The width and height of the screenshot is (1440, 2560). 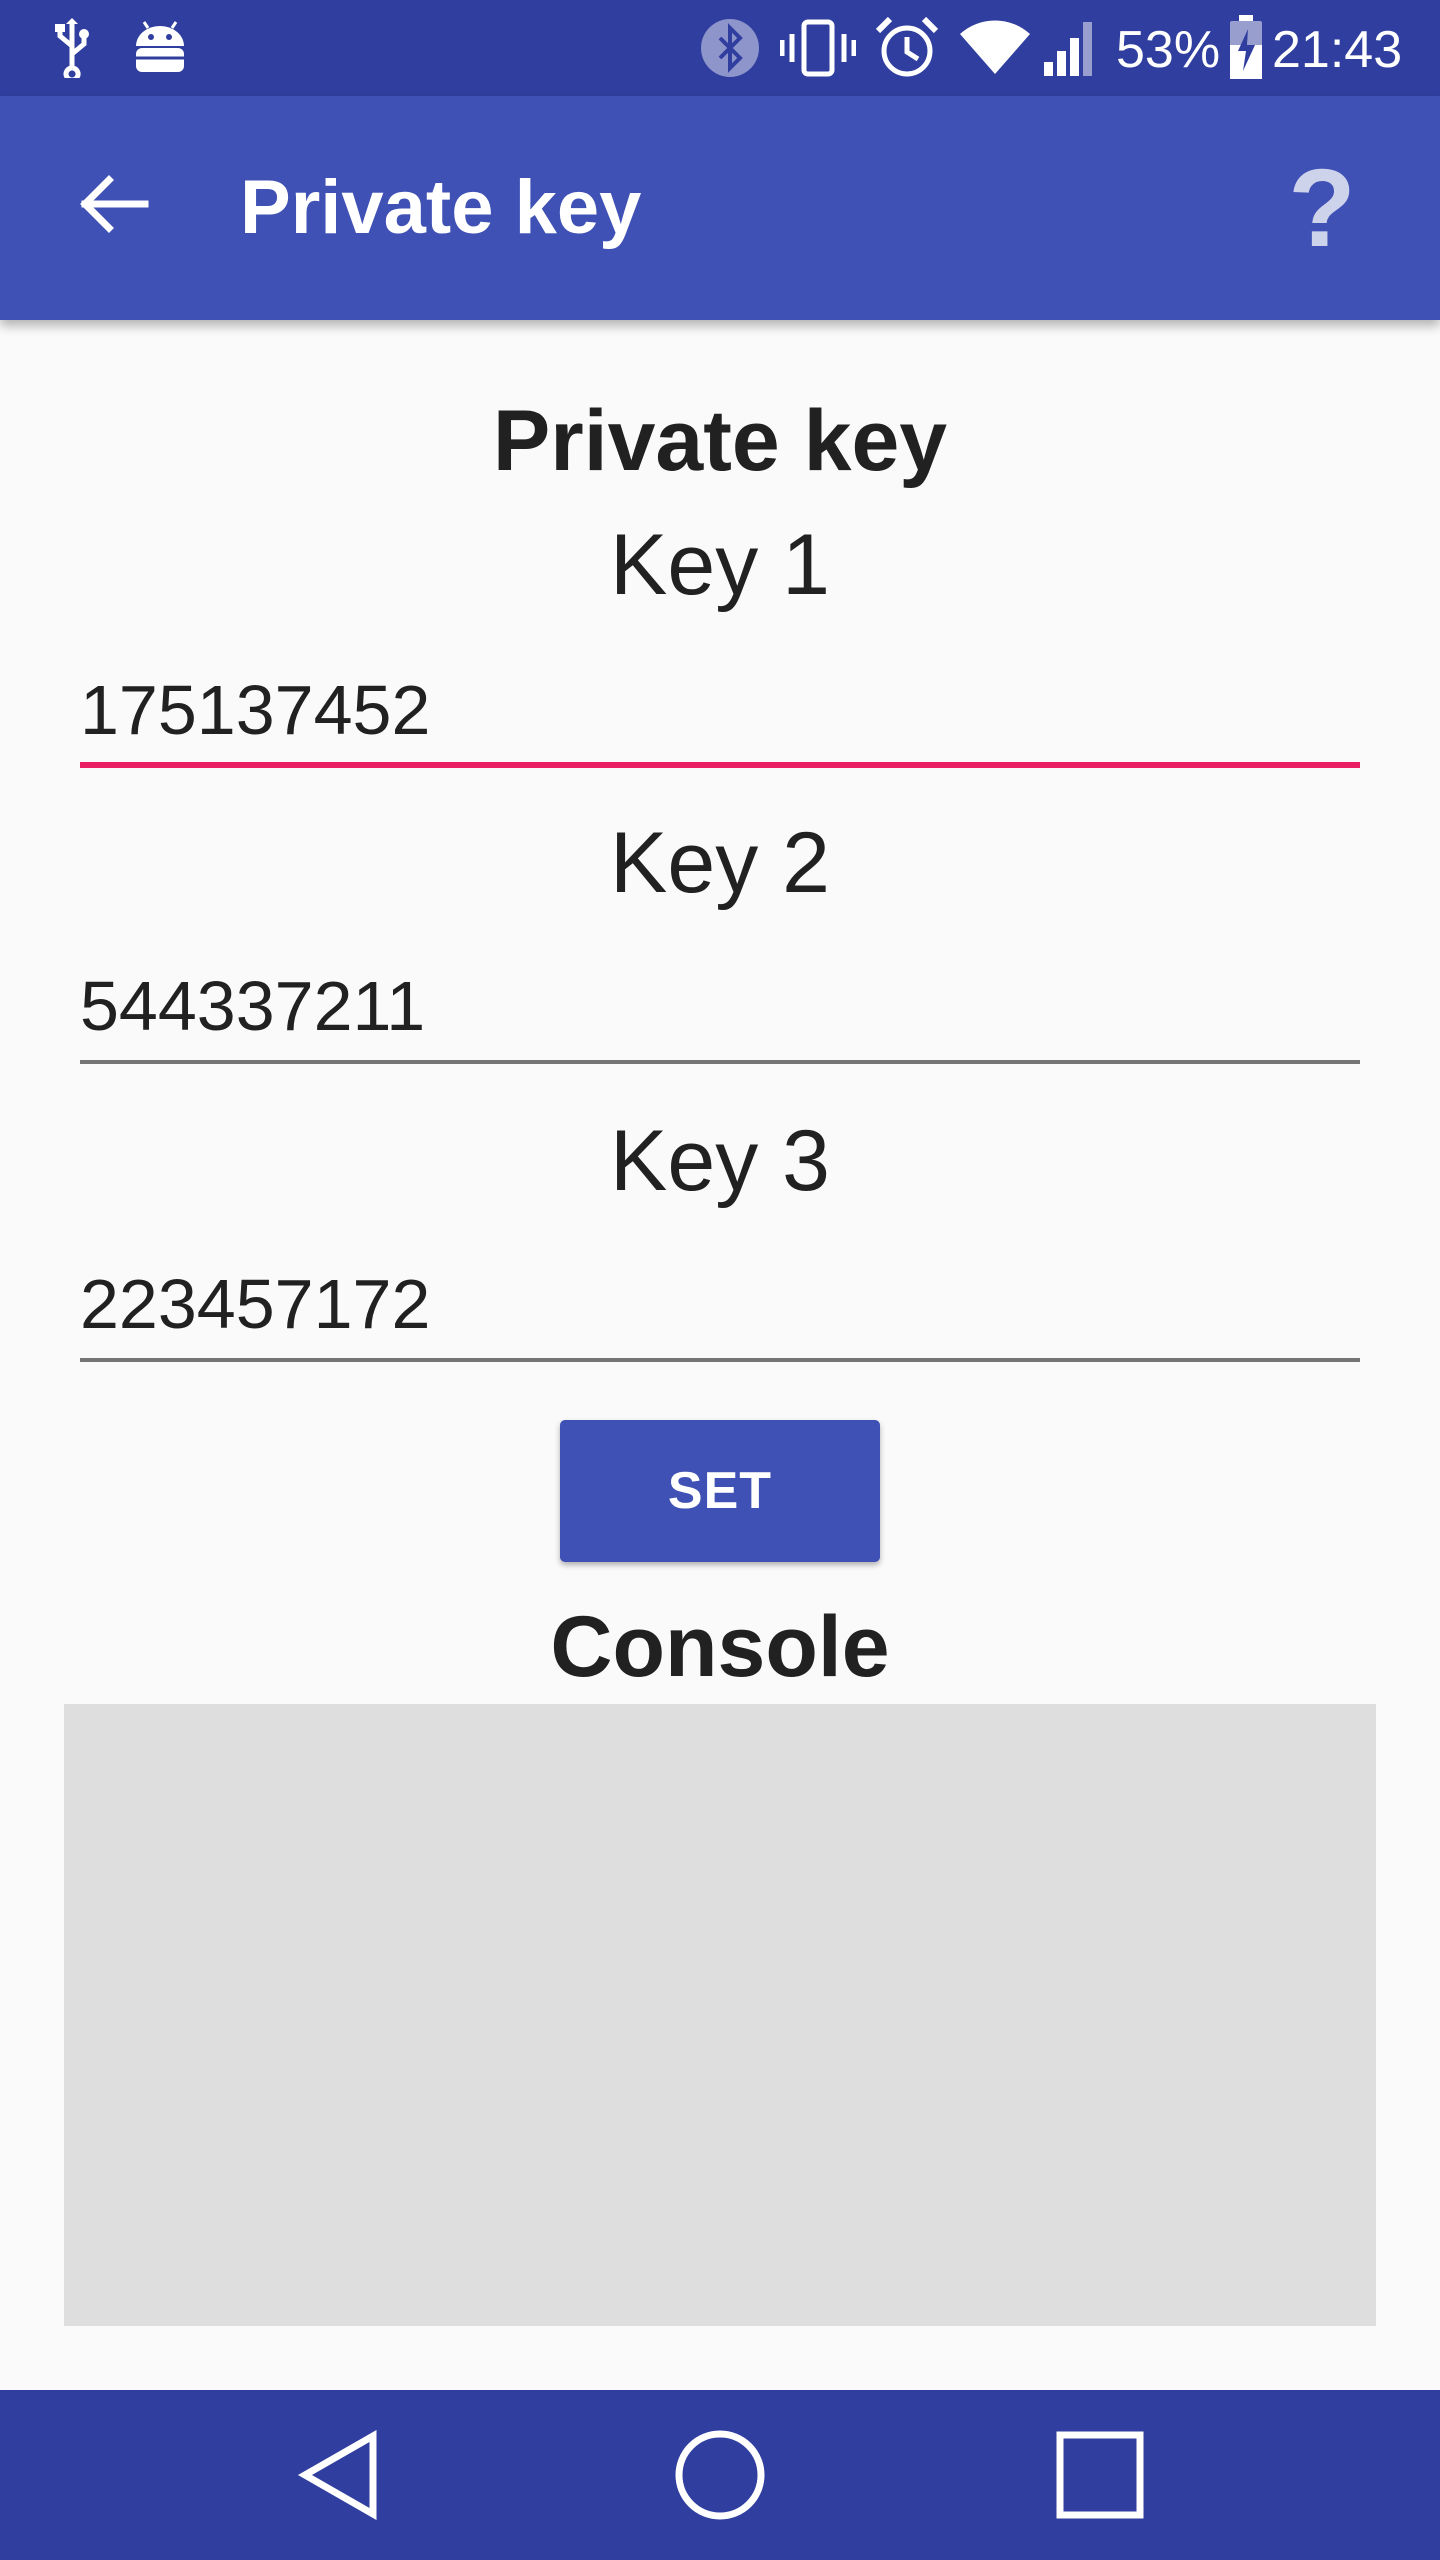 I want to click on app-bar: Private key ?, so click(x=720, y=208).